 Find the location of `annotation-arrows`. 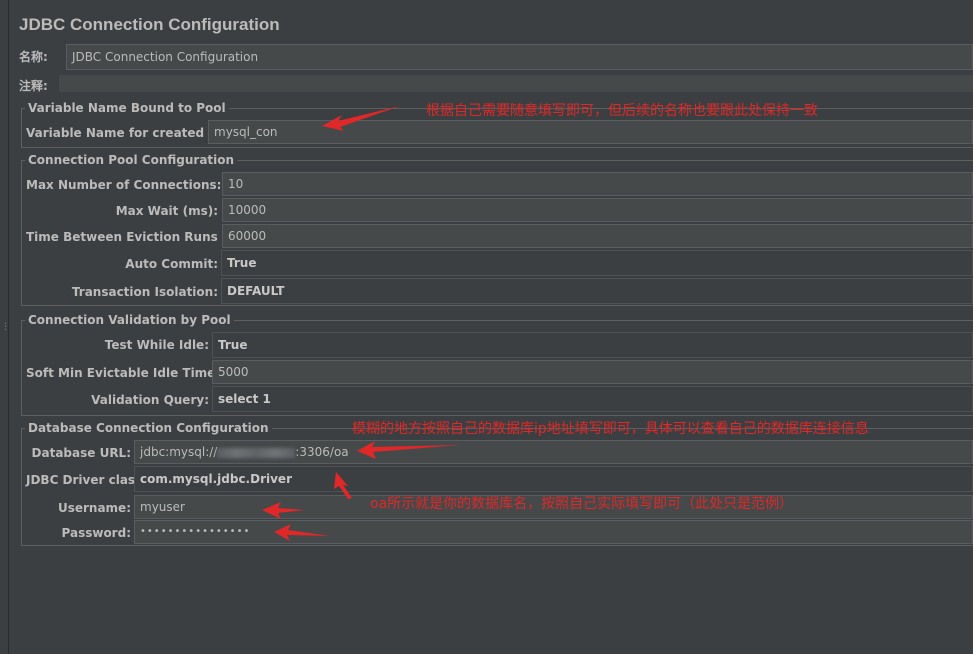

annotation-arrows is located at coordinates (361, 323).